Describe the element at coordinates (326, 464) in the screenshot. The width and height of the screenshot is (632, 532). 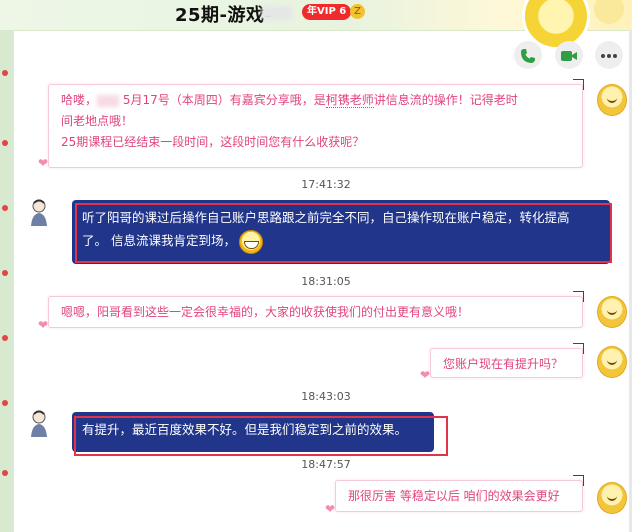
I see `timestamp: 18:47:57` at that location.